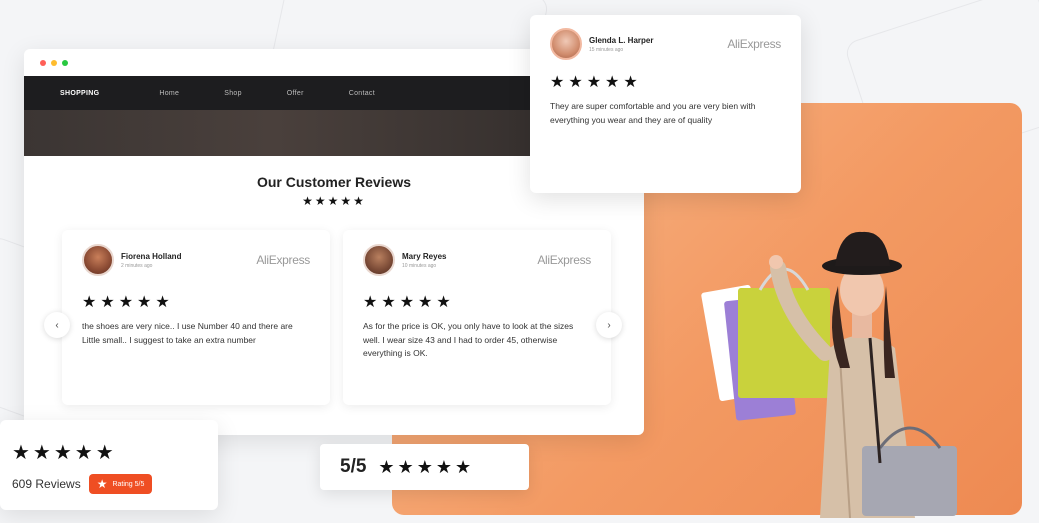 Image resolution: width=1039 pixels, height=523 pixels. Describe the element at coordinates (334, 201) in the screenshot. I see `section-star-rating: ★★★★★` at that location.